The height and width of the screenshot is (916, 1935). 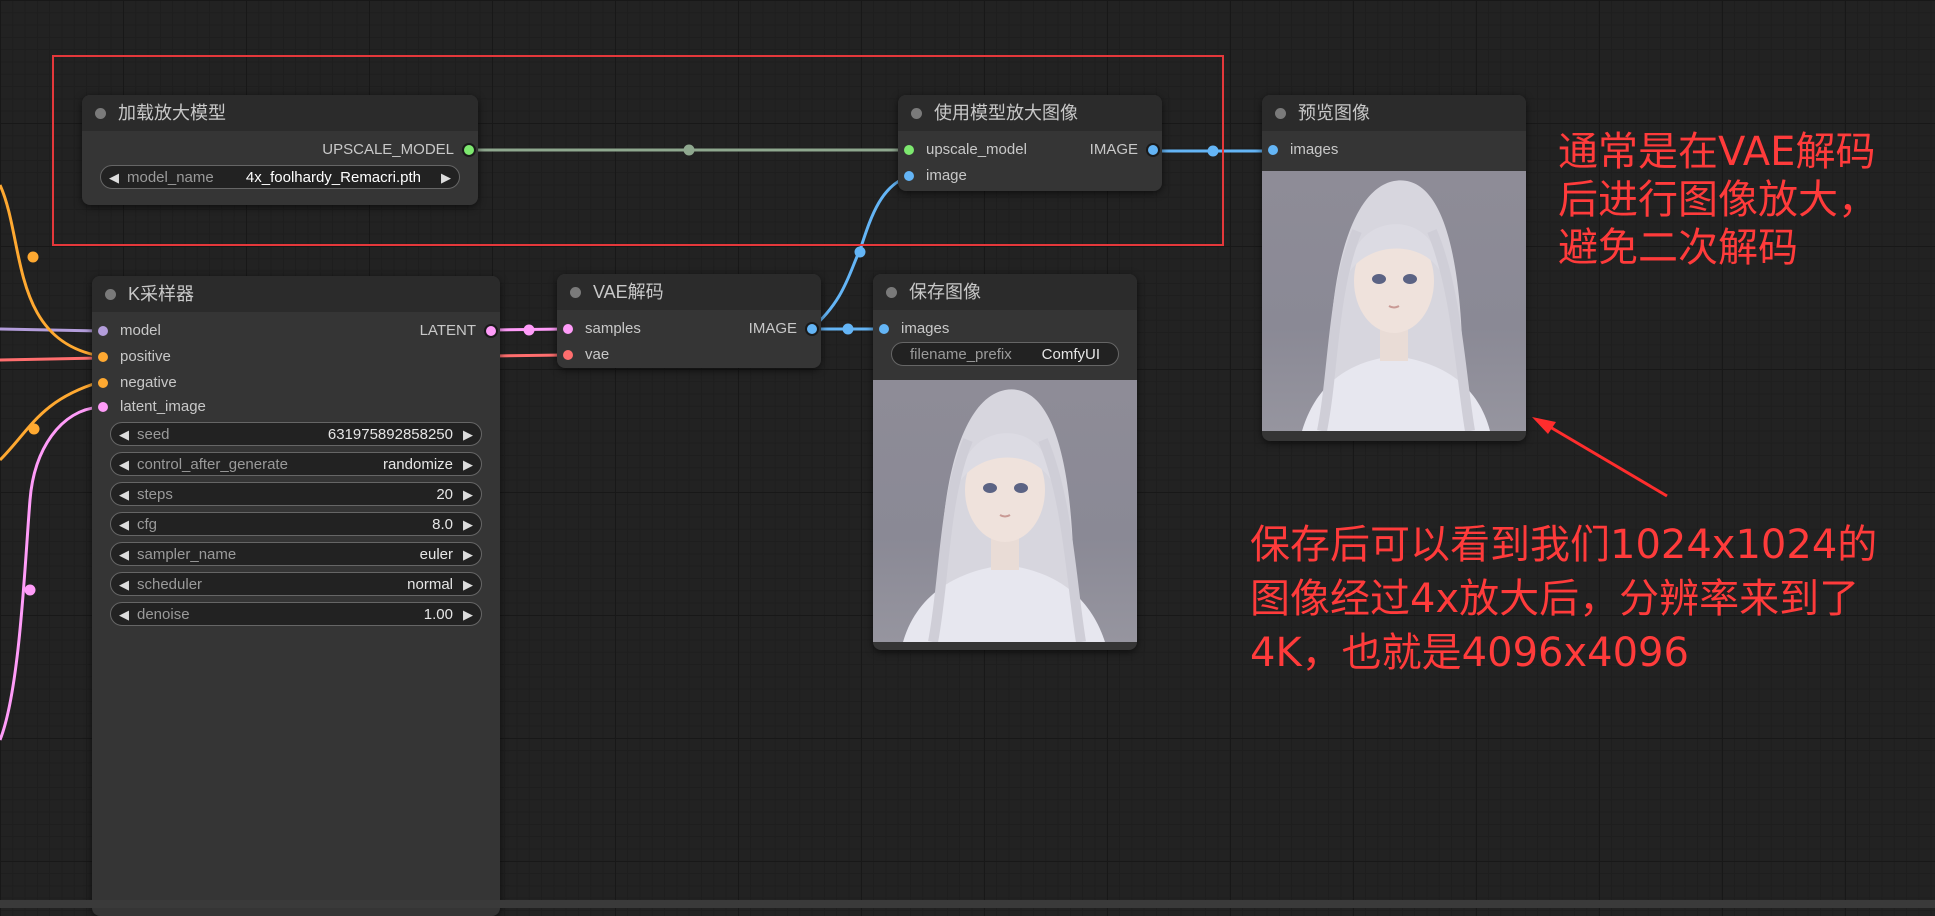 I want to click on model-name-combo: ◀ model_name 4x_foolhardy_Remacri.pth ▶, so click(x=280, y=177).